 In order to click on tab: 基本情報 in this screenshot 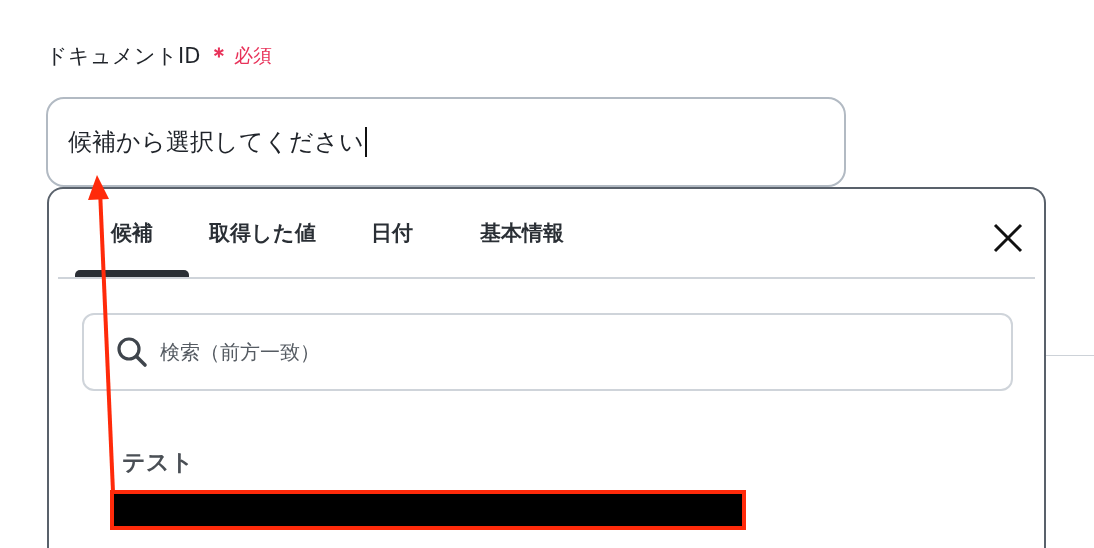, I will do `click(522, 233)`.